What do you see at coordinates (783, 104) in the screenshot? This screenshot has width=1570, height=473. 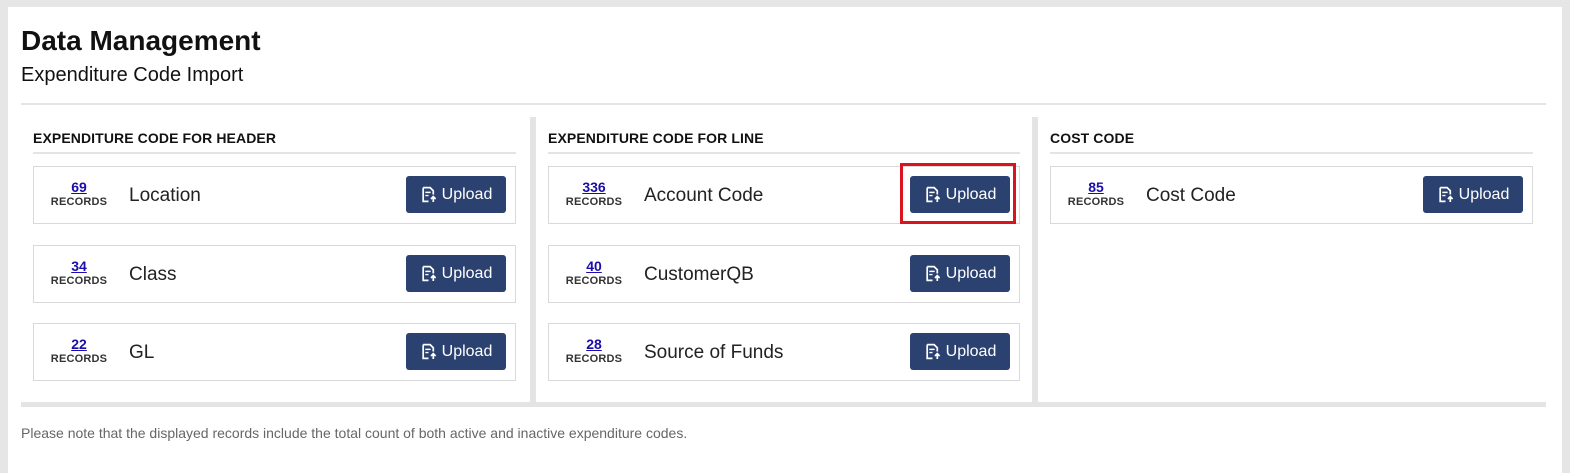 I see `header-divider` at bounding box center [783, 104].